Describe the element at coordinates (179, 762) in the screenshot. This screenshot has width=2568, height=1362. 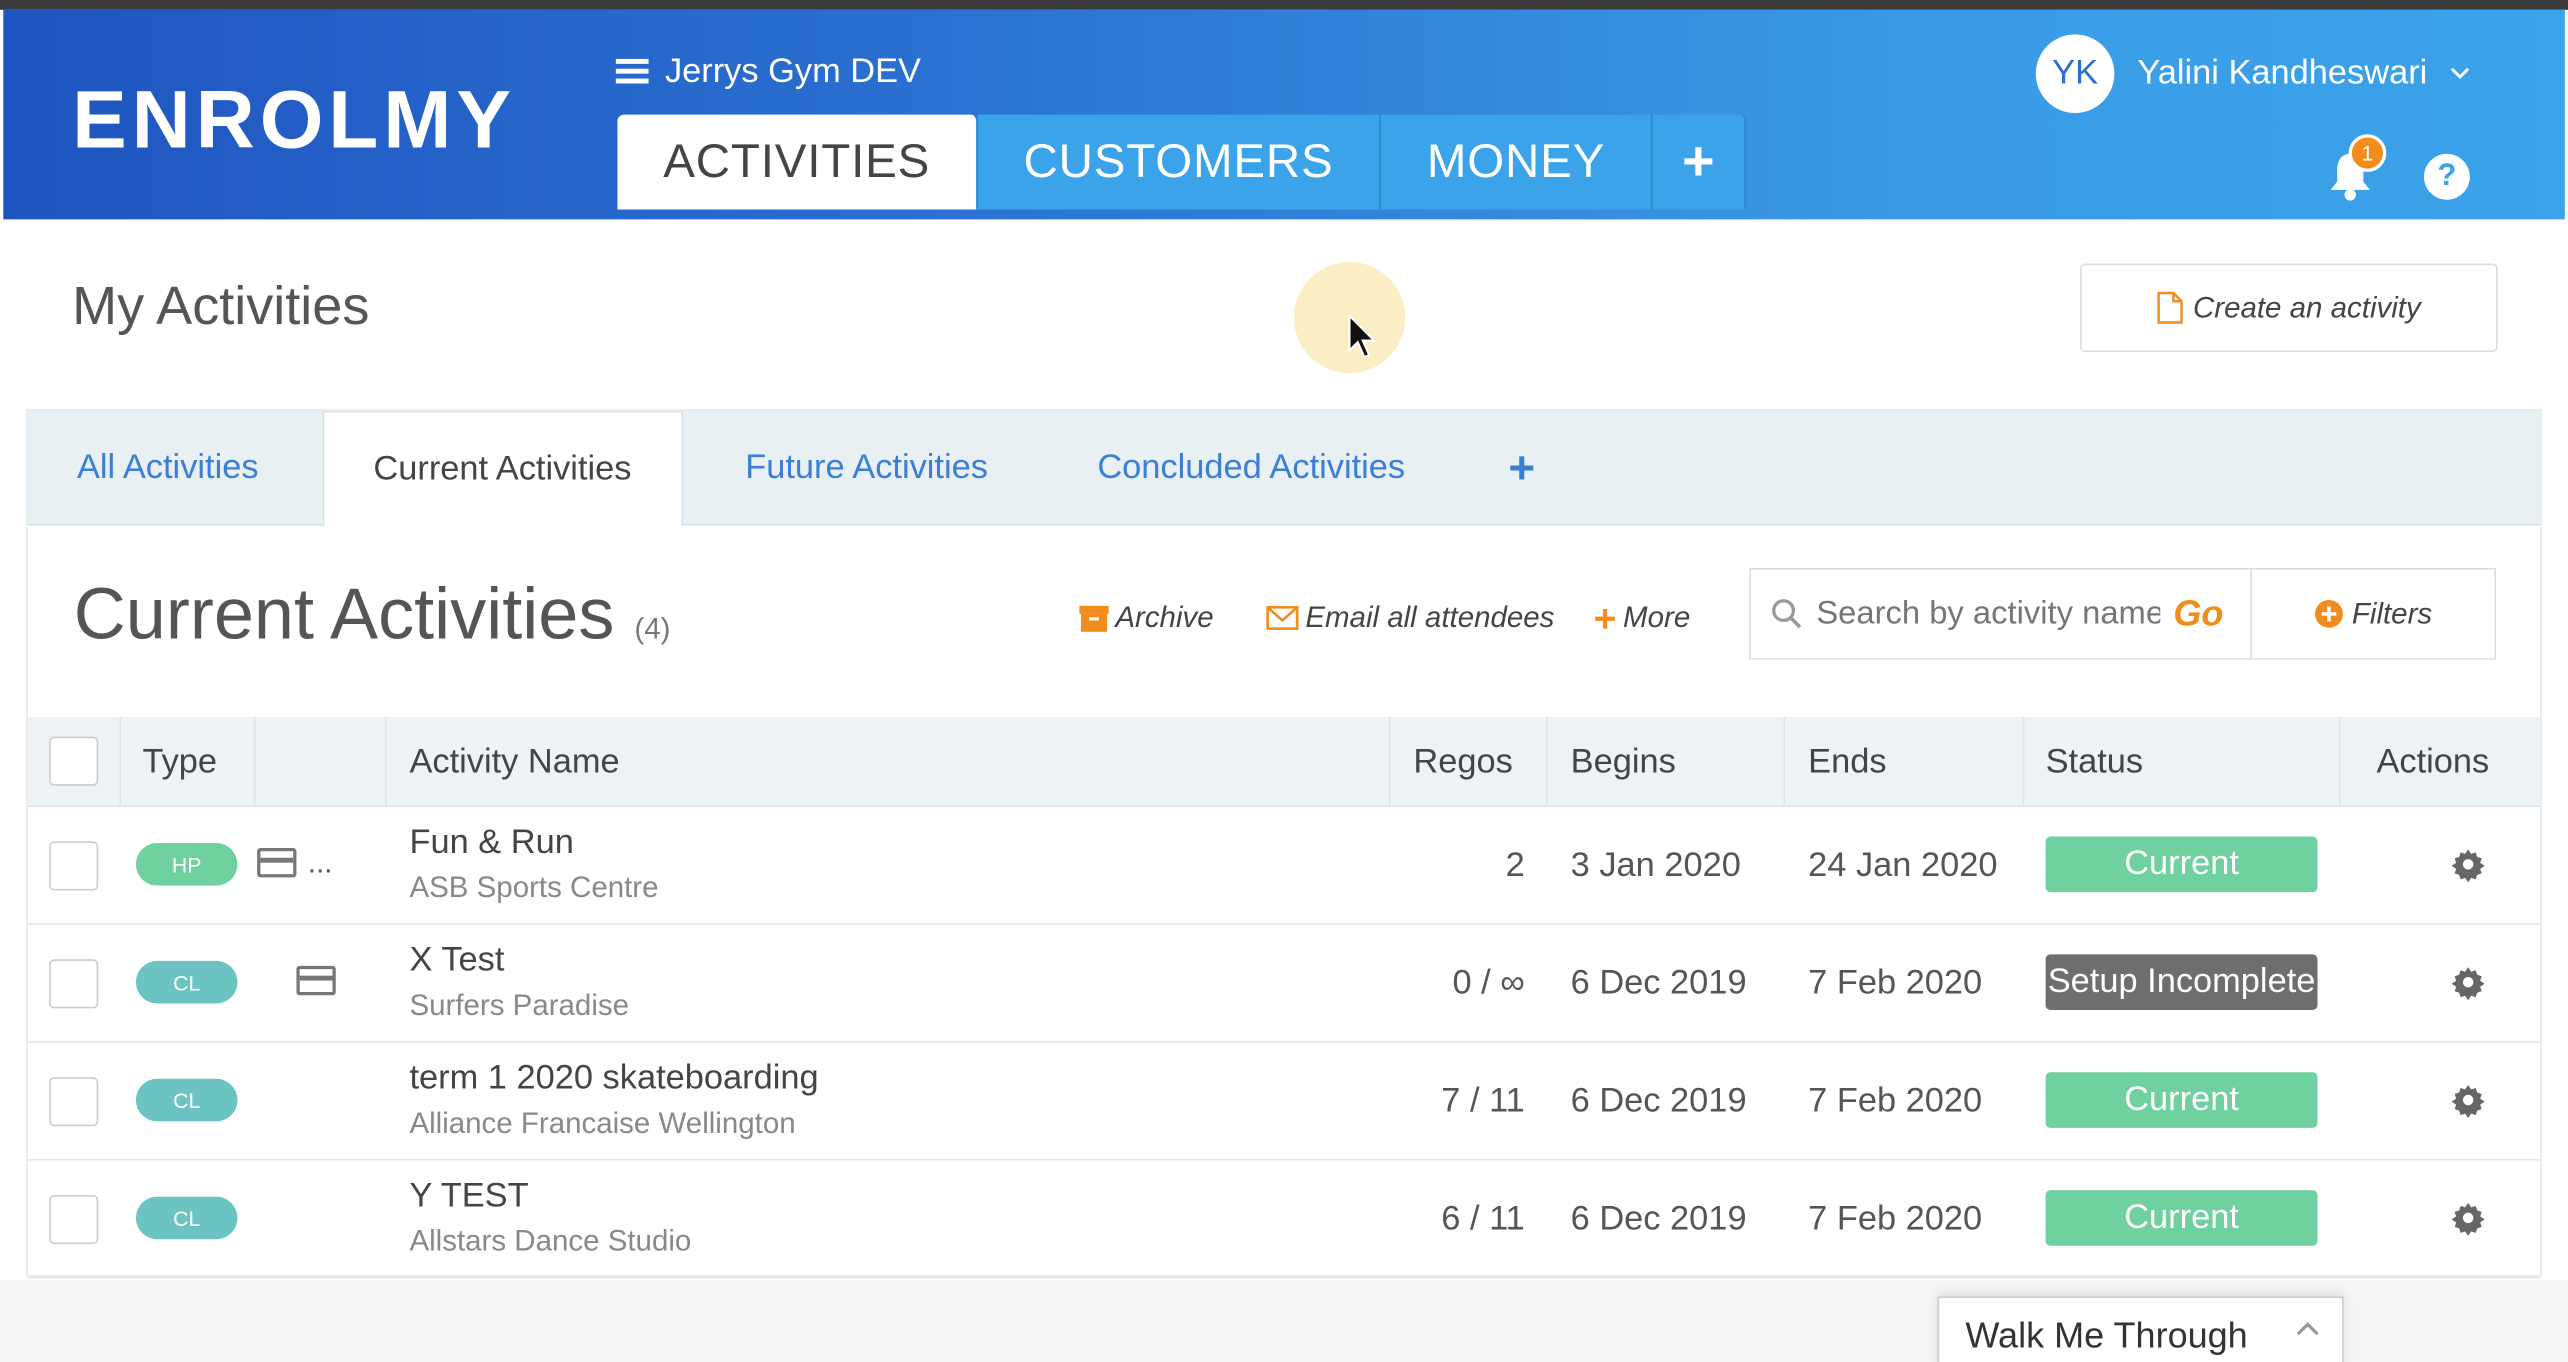
I see `column-header-type: Type` at that location.